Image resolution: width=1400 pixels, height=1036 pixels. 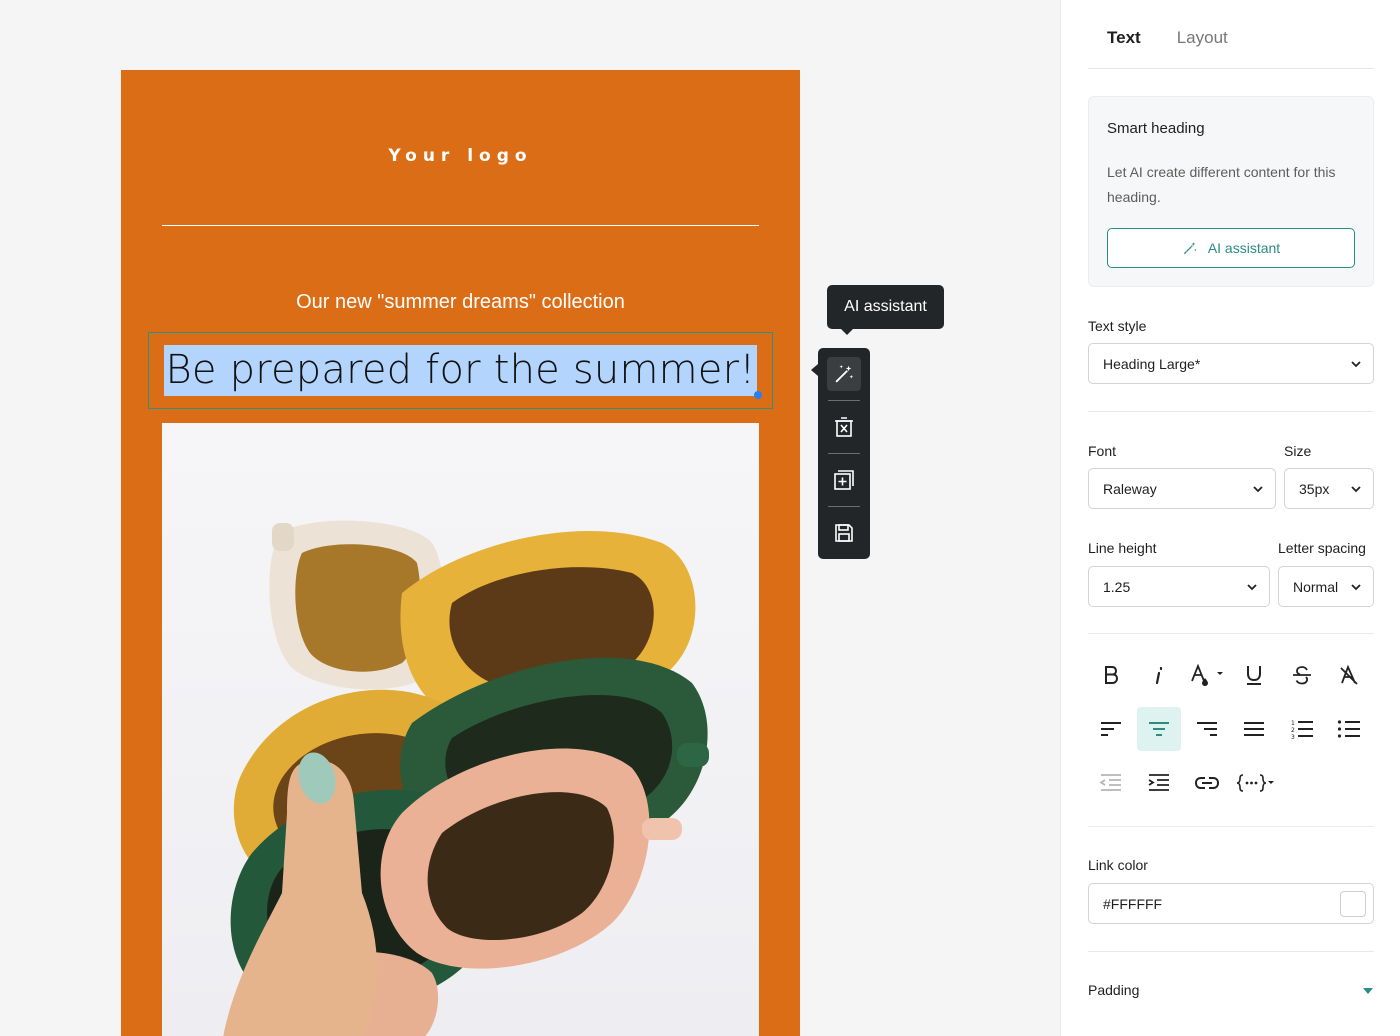 I want to click on text-style-select: Heading Large*, so click(x=1231, y=363).